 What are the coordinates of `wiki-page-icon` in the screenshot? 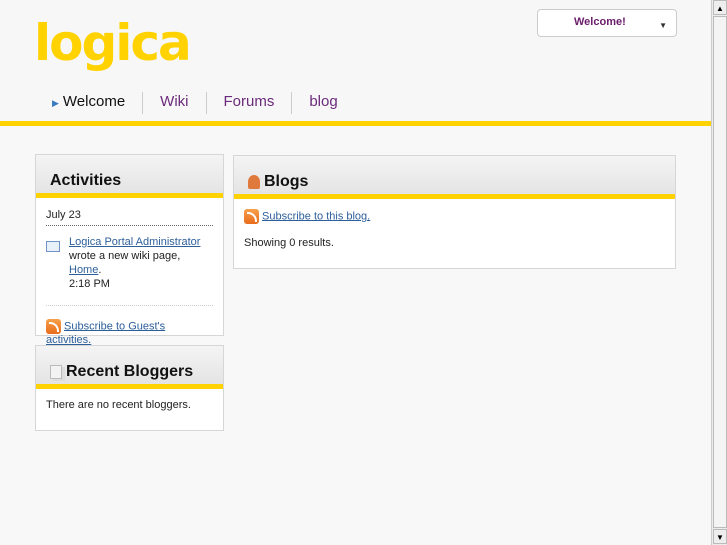 It's located at (53, 246).